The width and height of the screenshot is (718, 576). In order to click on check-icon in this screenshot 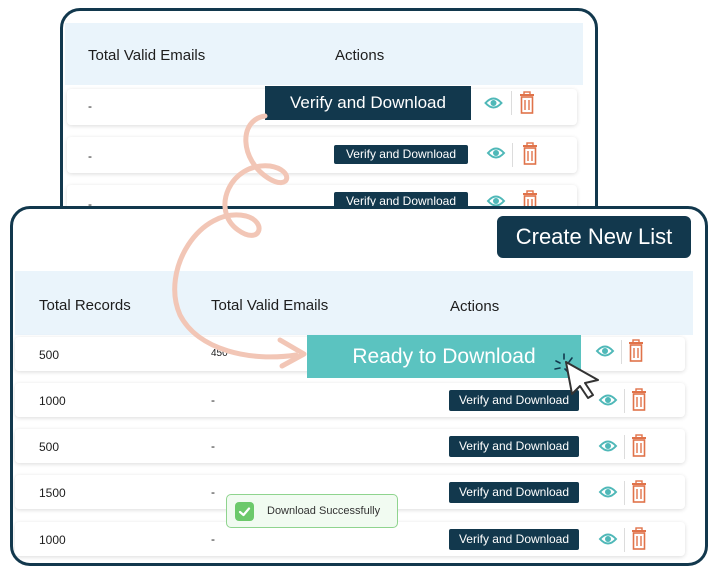, I will do `click(244, 514)`.